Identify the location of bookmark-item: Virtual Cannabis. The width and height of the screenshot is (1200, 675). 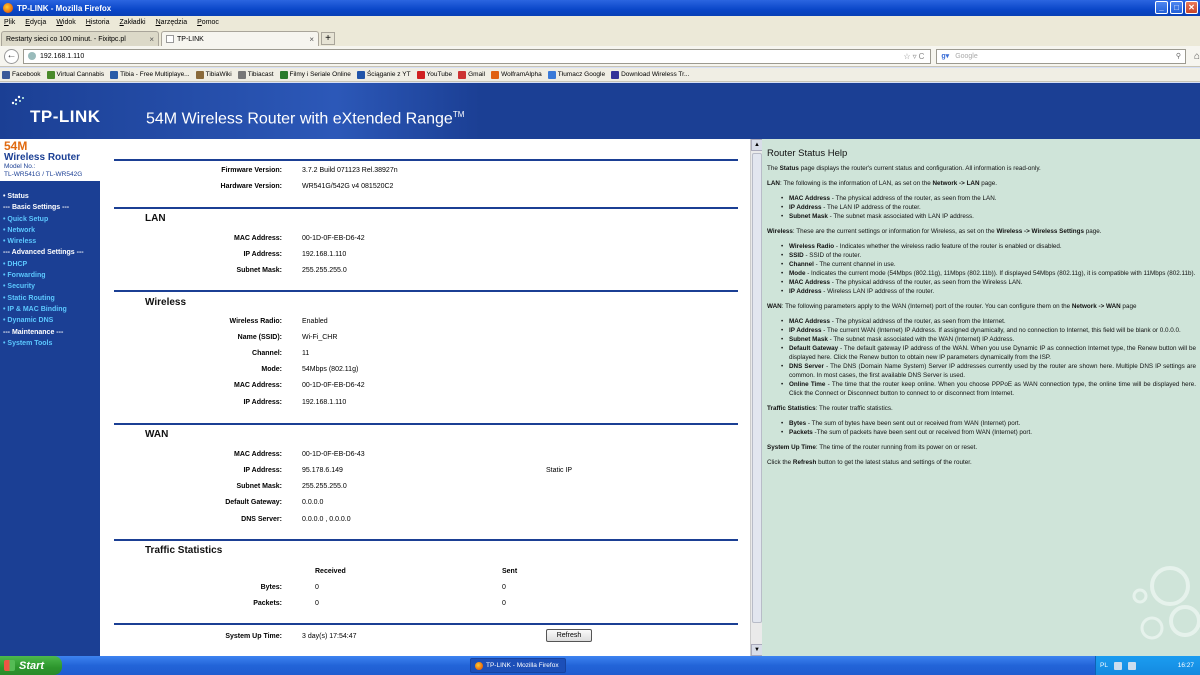
(75, 74).